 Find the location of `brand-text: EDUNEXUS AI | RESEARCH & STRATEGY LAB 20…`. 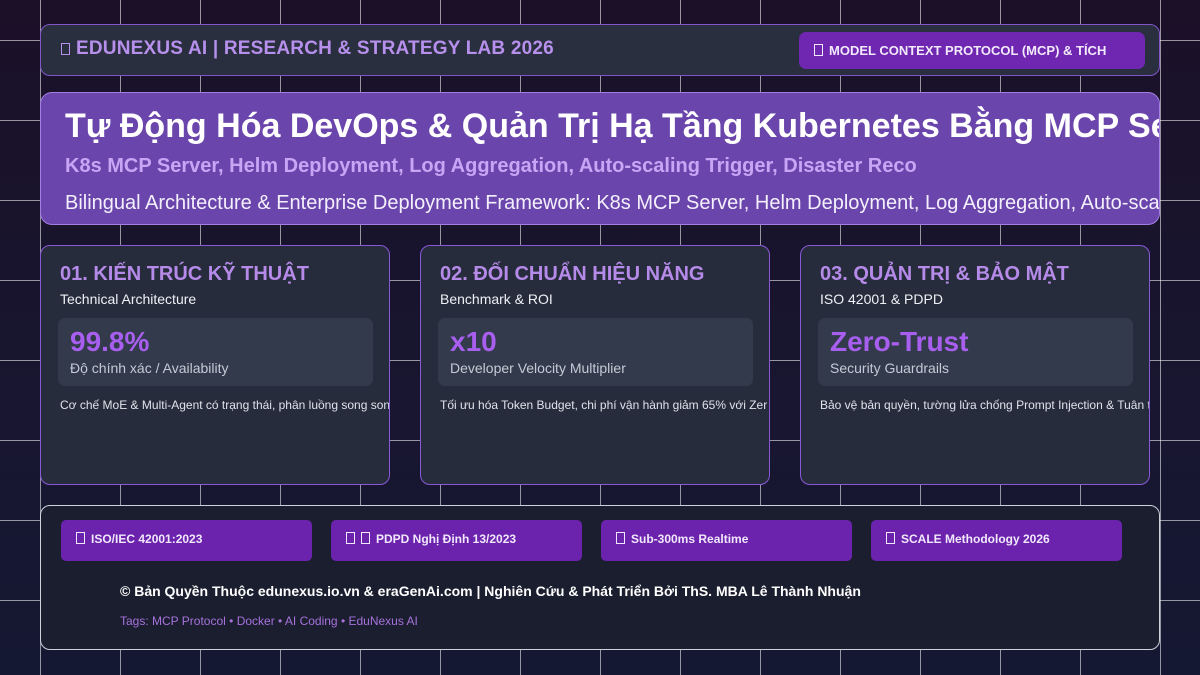

brand-text: EDUNEXUS AI | RESEARCH & STRATEGY LAB 20… is located at coordinates (315, 48).